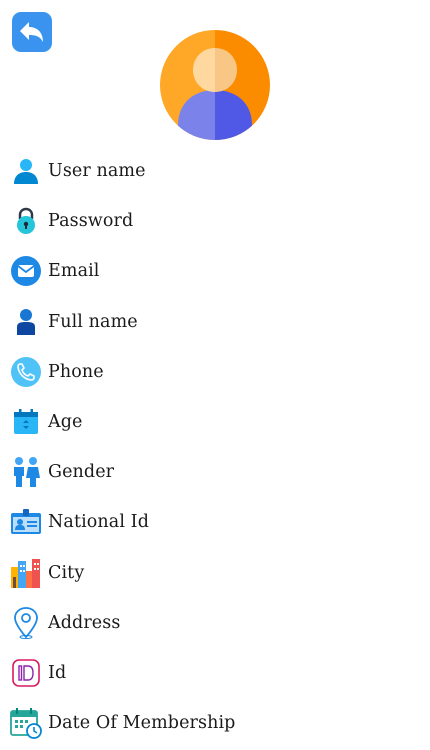 The height and width of the screenshot is (750, 430). I want to click on field-label: Id, so click(57, 672).